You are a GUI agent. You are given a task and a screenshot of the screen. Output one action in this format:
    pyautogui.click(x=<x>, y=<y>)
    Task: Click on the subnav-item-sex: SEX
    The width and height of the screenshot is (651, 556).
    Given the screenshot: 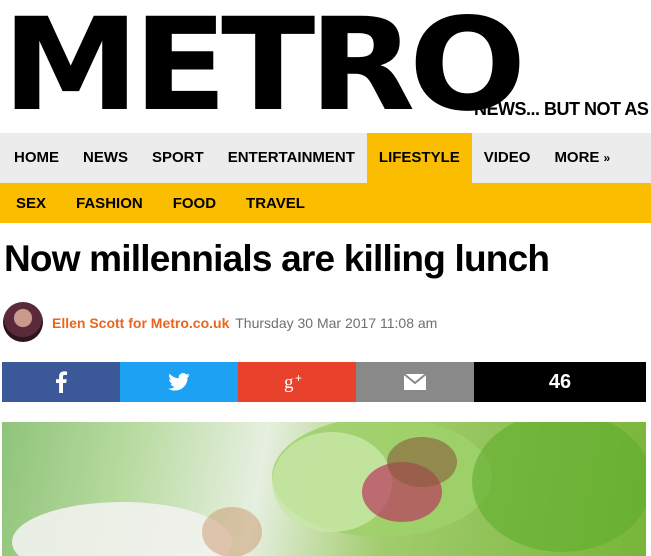 What is the action you would take?
    pyautogui.click(x=30, y=203)
    